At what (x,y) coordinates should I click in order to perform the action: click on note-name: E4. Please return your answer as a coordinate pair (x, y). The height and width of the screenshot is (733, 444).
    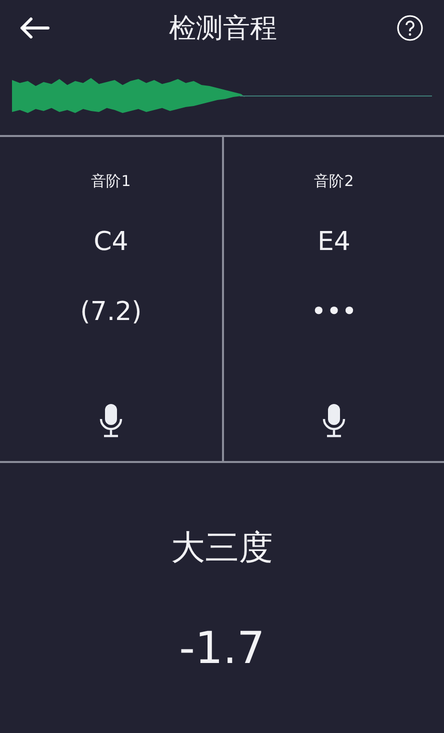
    Looking at the image, I should click on (334, 242).